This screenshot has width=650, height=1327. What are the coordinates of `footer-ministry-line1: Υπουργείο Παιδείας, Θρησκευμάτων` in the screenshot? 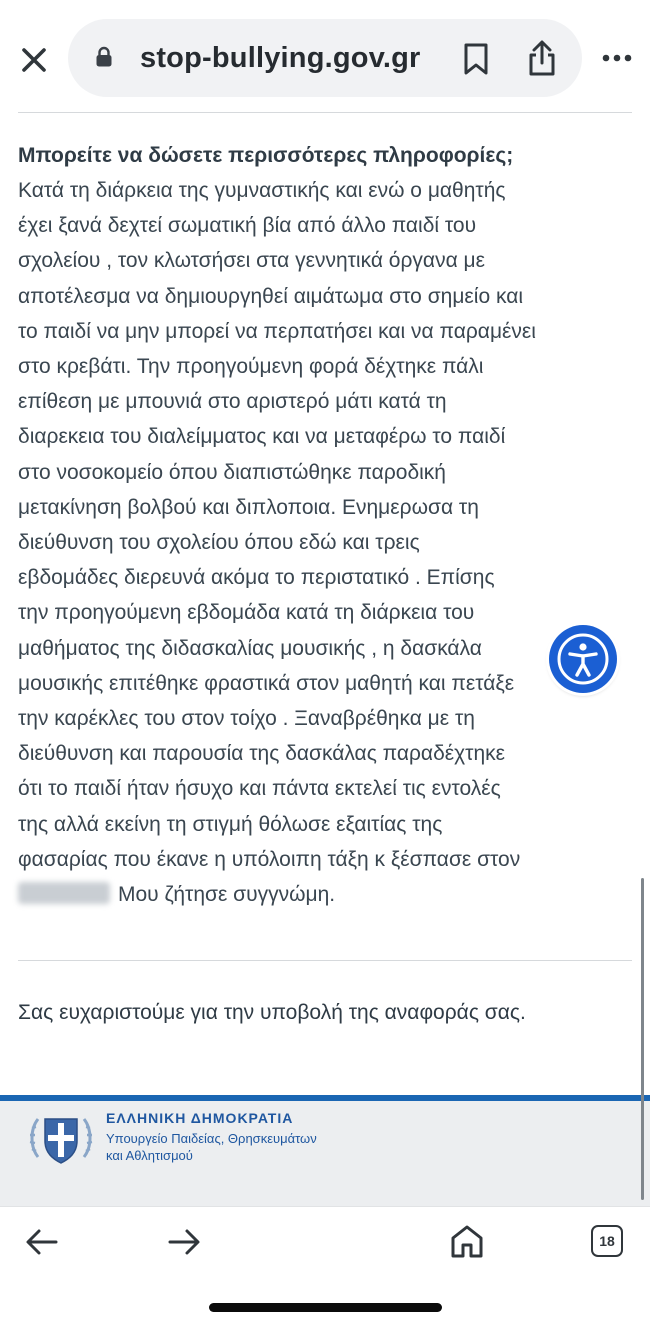 It's located at (211, 1138).